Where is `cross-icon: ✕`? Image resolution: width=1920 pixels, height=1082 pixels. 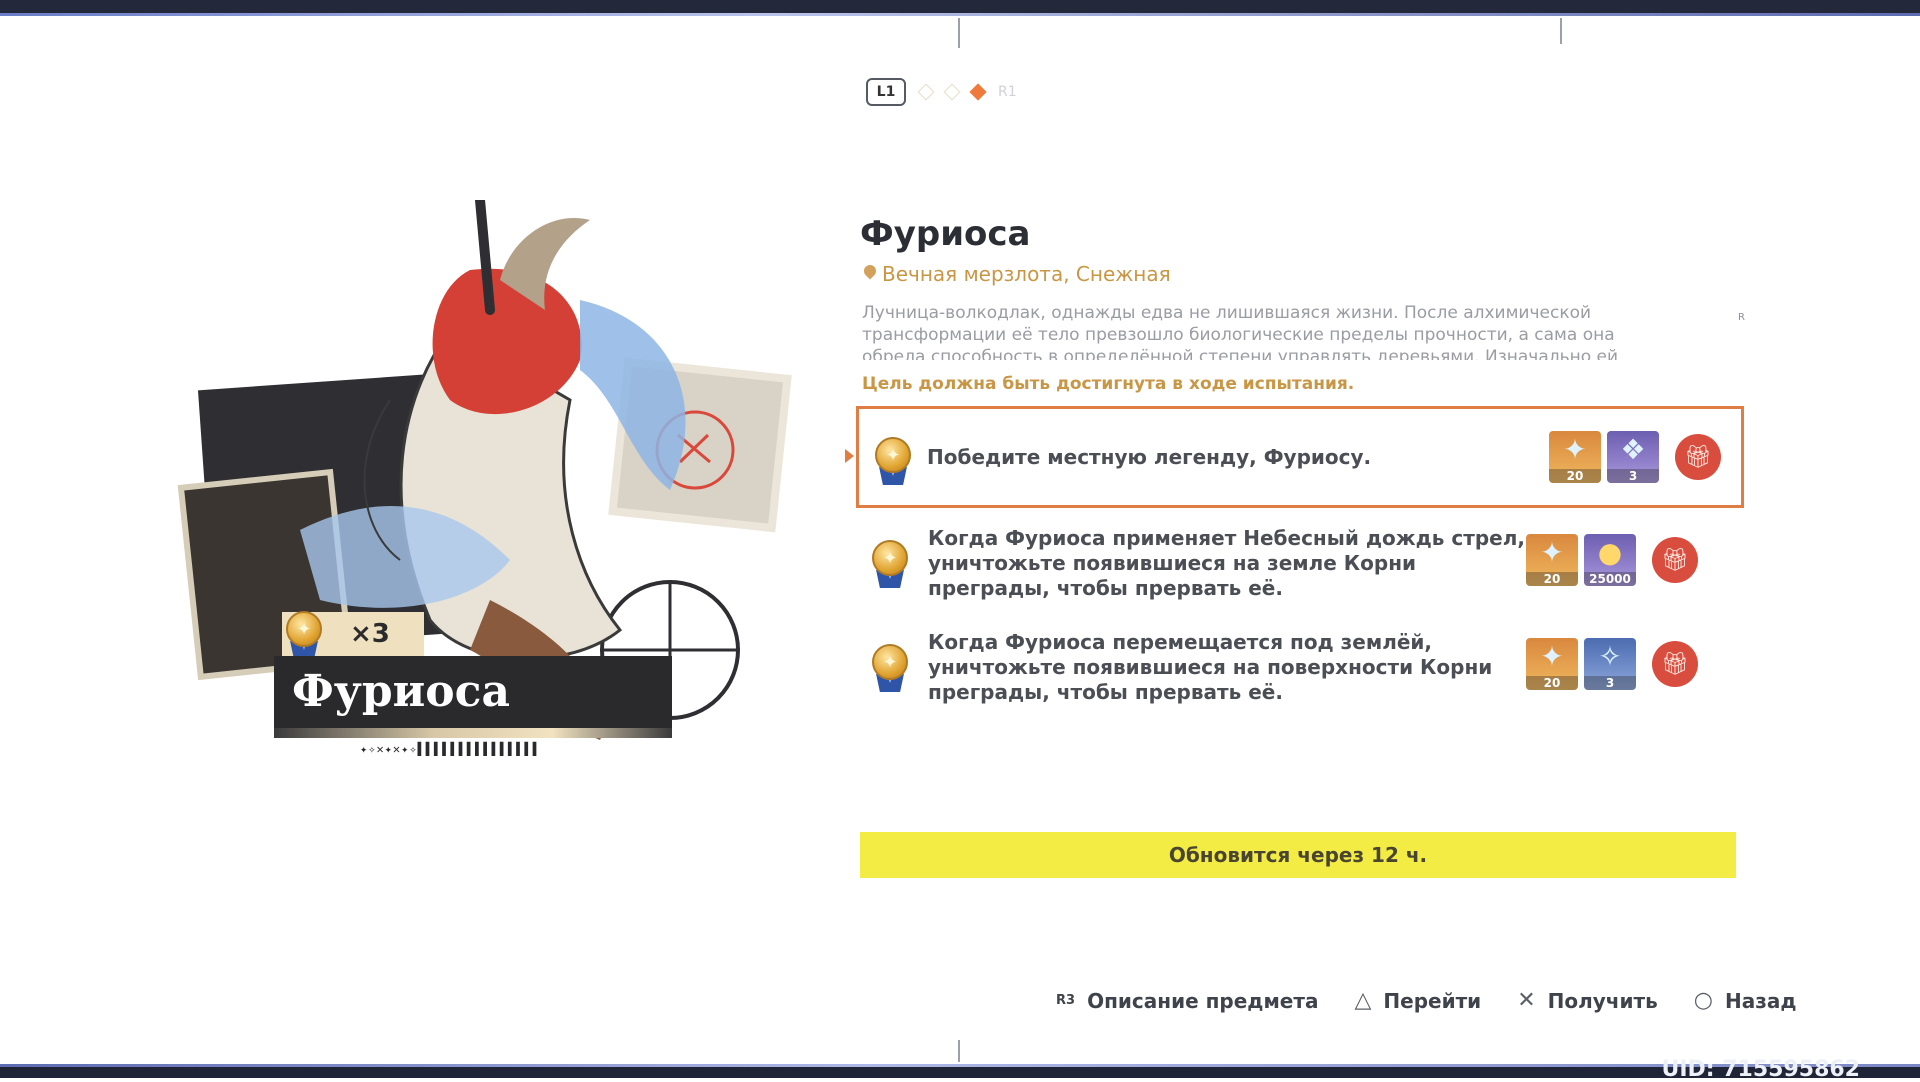
cross-icon: ✕ is located at coordinates (1526, 1000).